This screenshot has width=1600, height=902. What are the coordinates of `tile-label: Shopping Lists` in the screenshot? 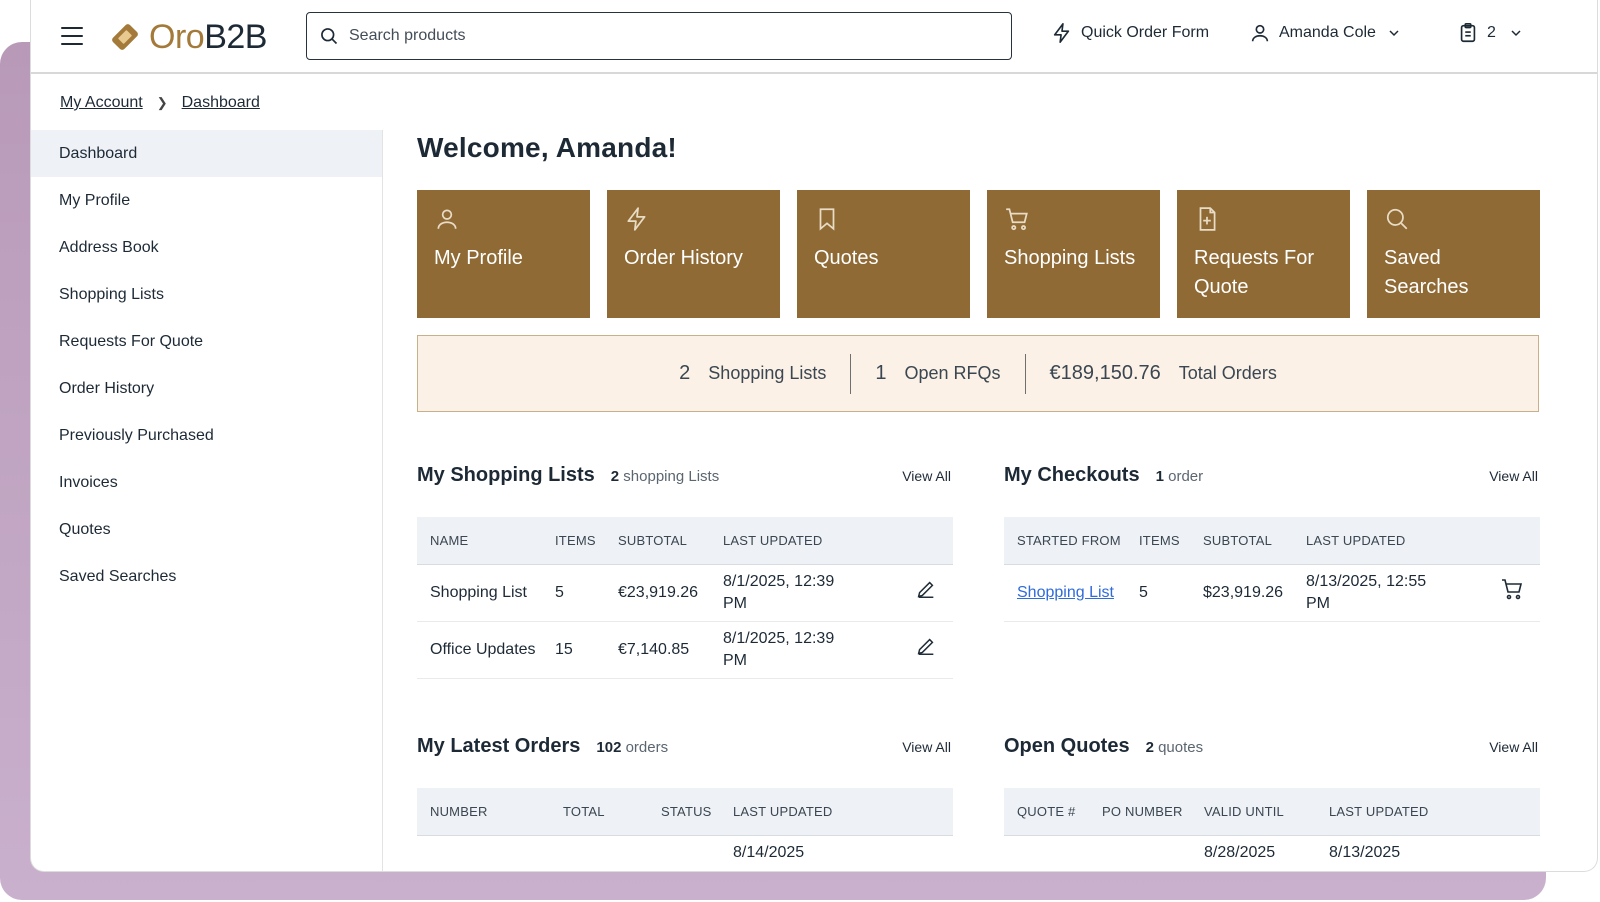 It's located at (1070, 258).